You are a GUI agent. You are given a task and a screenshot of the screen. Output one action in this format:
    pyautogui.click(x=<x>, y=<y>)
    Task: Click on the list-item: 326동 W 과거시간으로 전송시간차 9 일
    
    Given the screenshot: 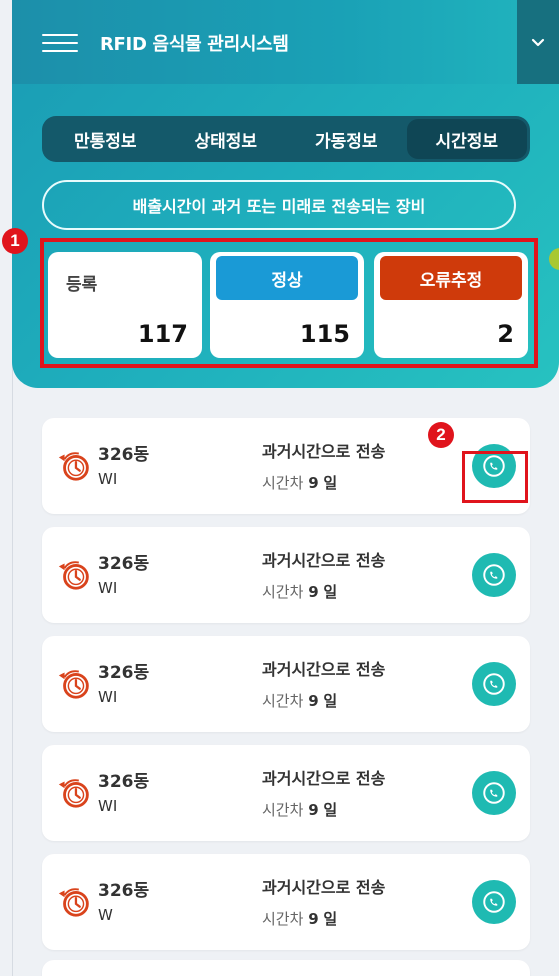 What is the action you would take?
    pyautogui.click(x=286, y=902)
    